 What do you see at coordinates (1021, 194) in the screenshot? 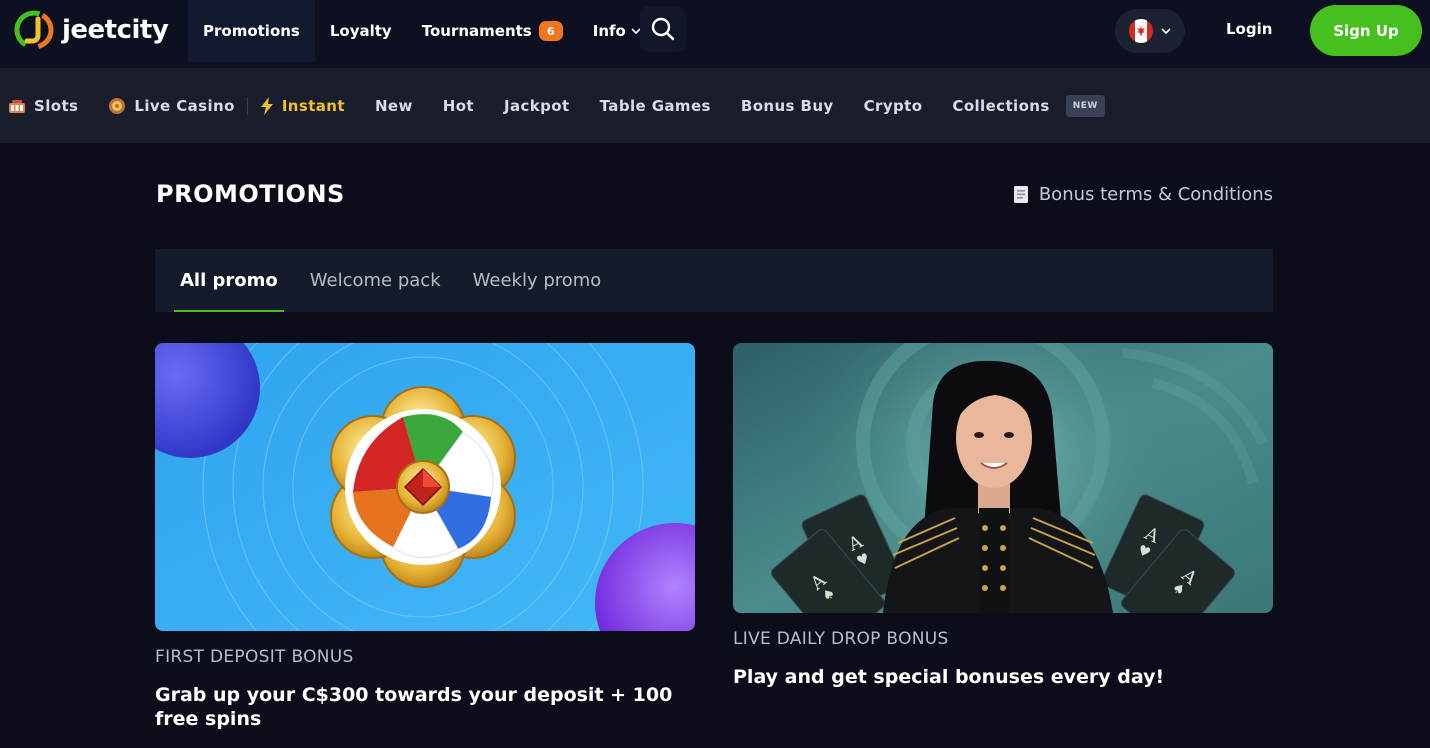
I see `document-icon` at bounding box center [1021, 194].